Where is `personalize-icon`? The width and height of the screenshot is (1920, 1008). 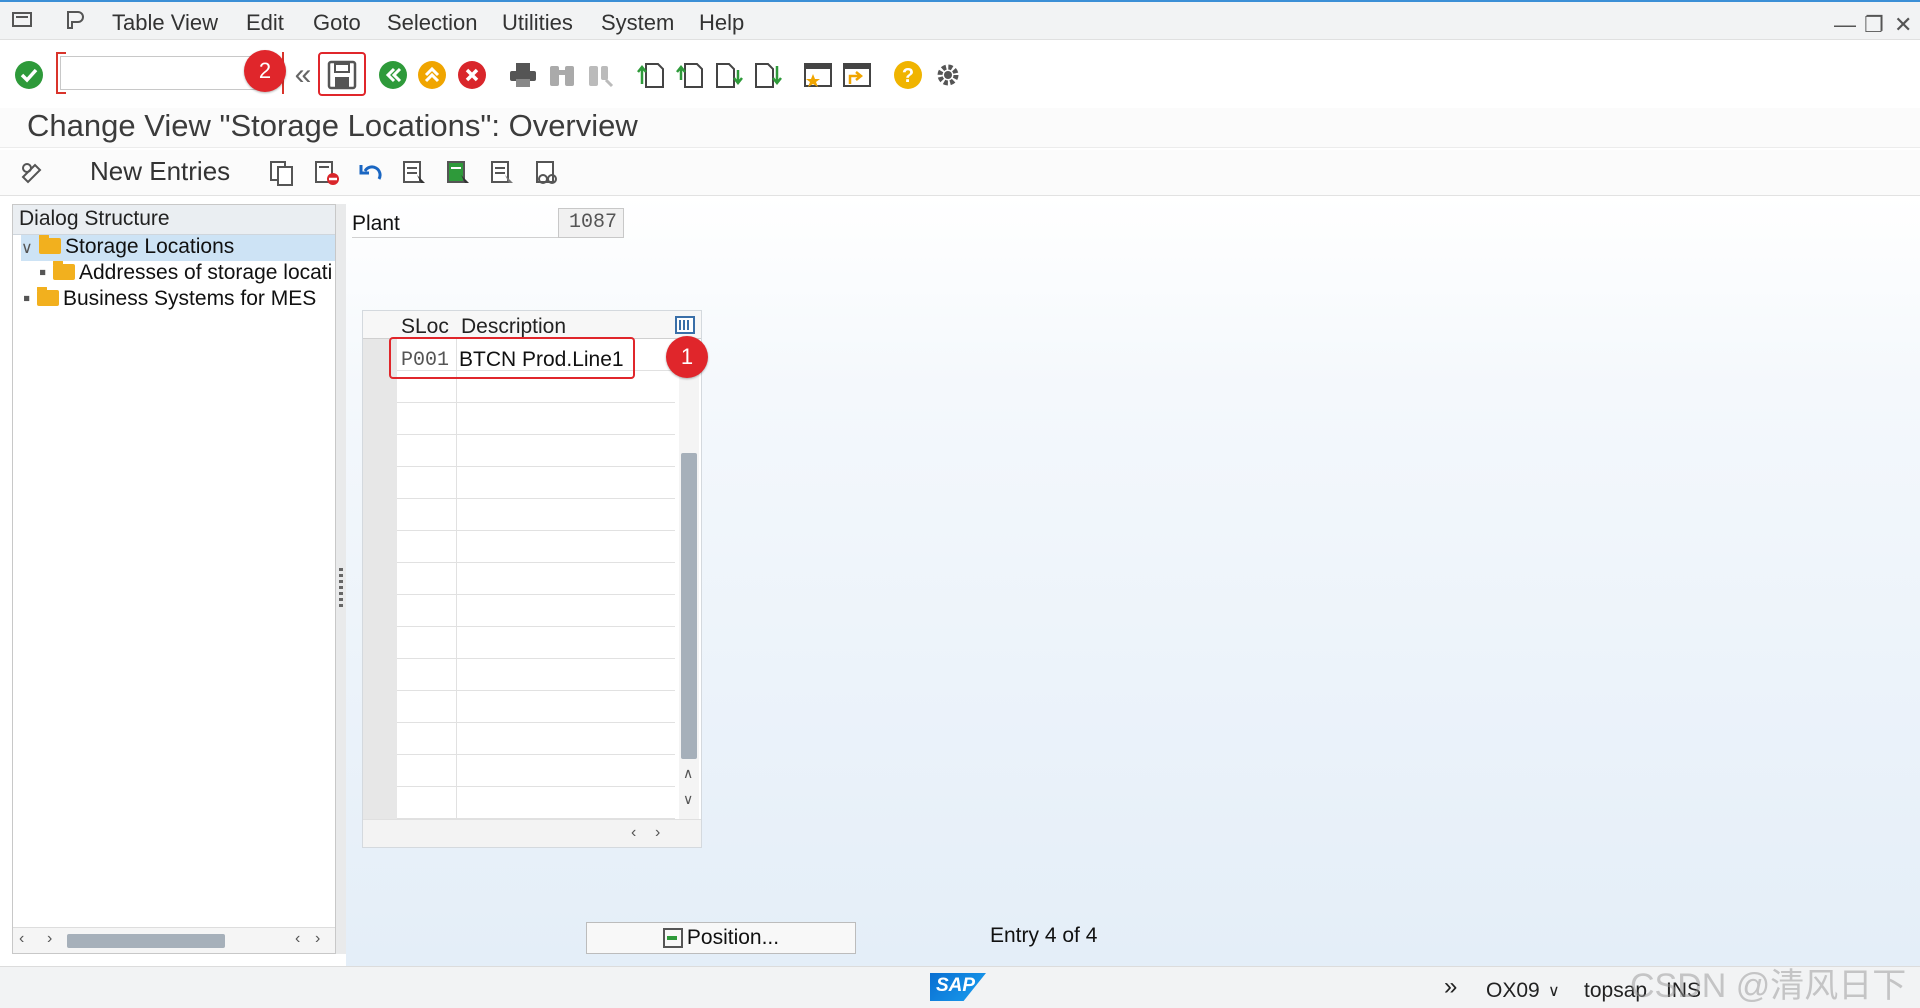
personalize-icon is located at coordinates (76, 20).